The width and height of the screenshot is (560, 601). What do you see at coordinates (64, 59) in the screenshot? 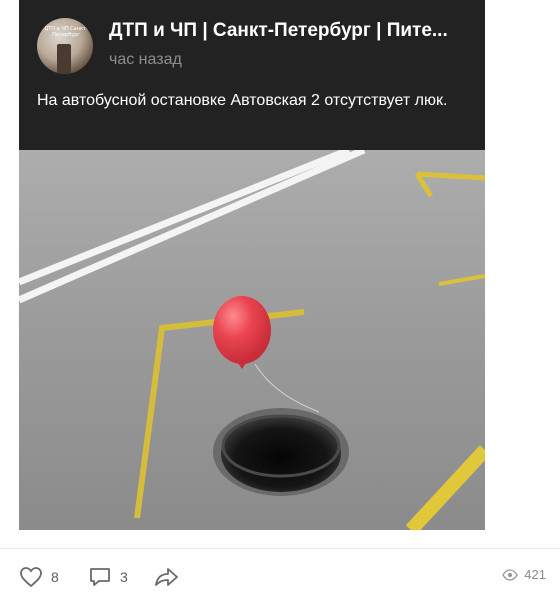
I see `avatar-tower-graphic` at bounding box center [64, 59].